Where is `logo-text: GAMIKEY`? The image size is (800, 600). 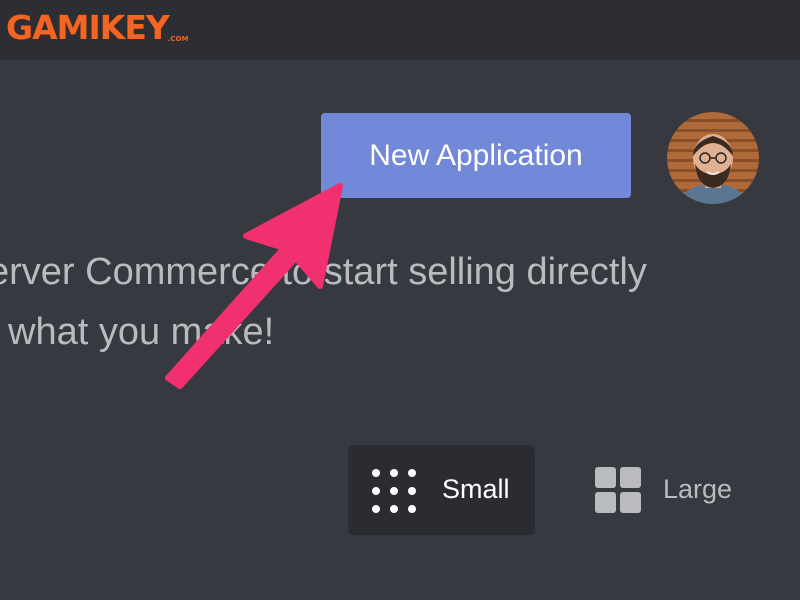 logo-text: GAMIKEY is located at coordinates (88, 27).